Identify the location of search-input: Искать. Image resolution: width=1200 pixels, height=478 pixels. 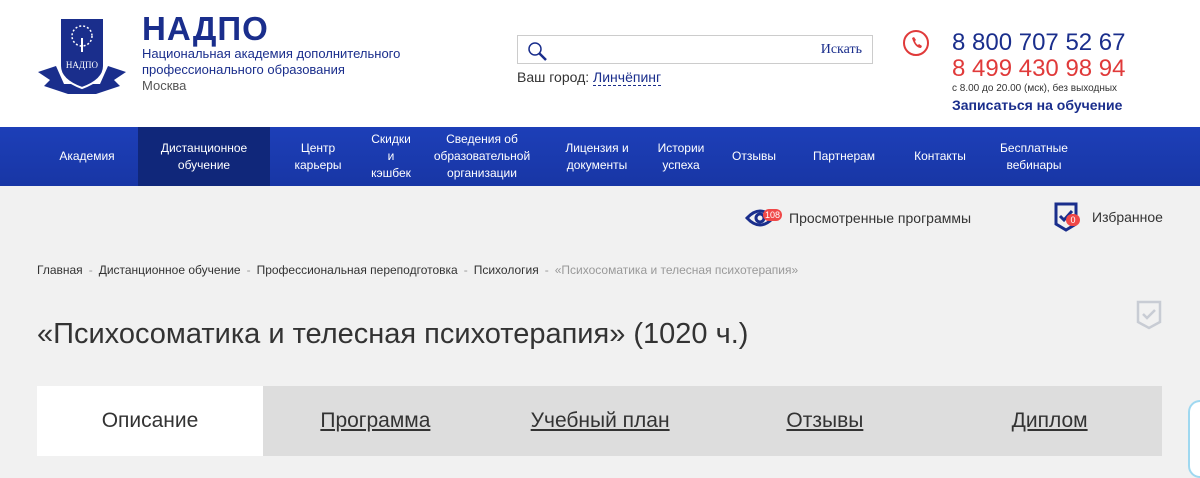
(695, 49).